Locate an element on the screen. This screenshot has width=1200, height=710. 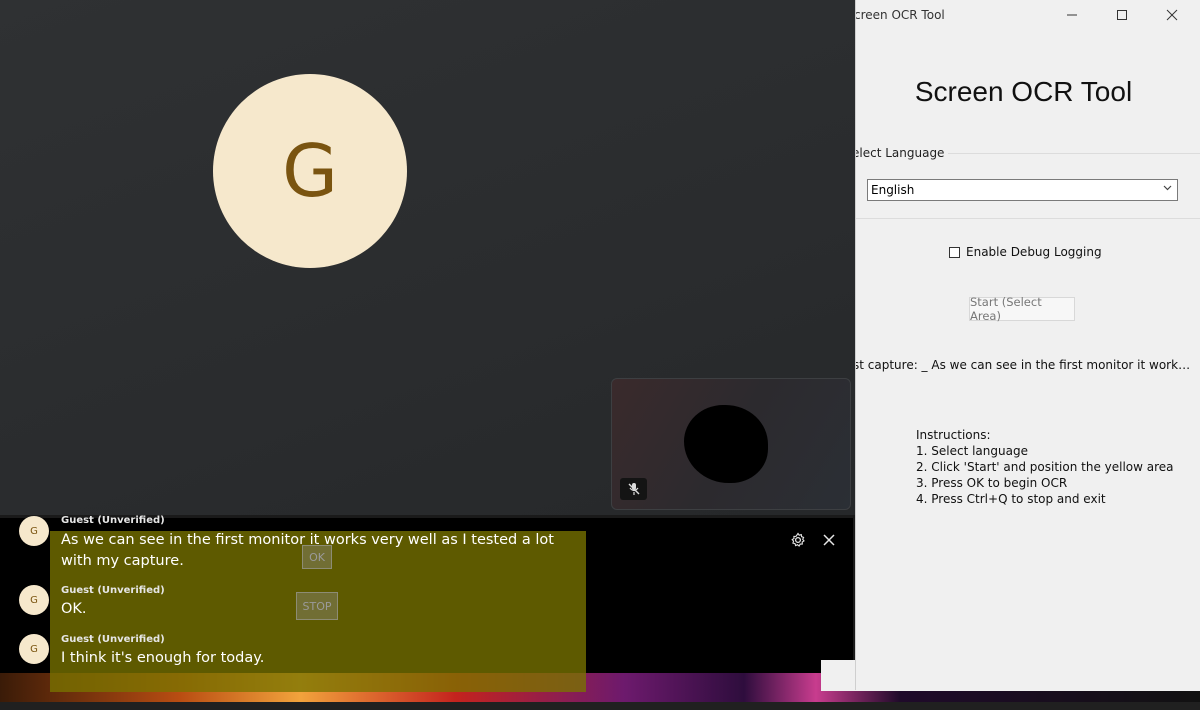
minimize-button is located at coordinates (1072, 15).